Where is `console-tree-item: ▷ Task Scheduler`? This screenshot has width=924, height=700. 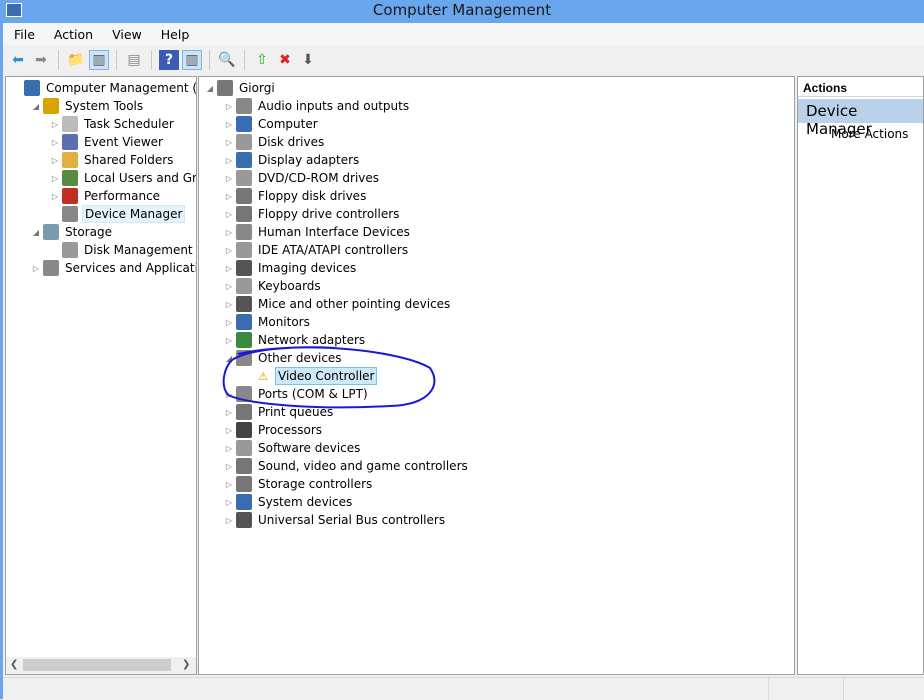
console-tree-item: ▷ Task Scheduler is located at coordinates (112, 124).